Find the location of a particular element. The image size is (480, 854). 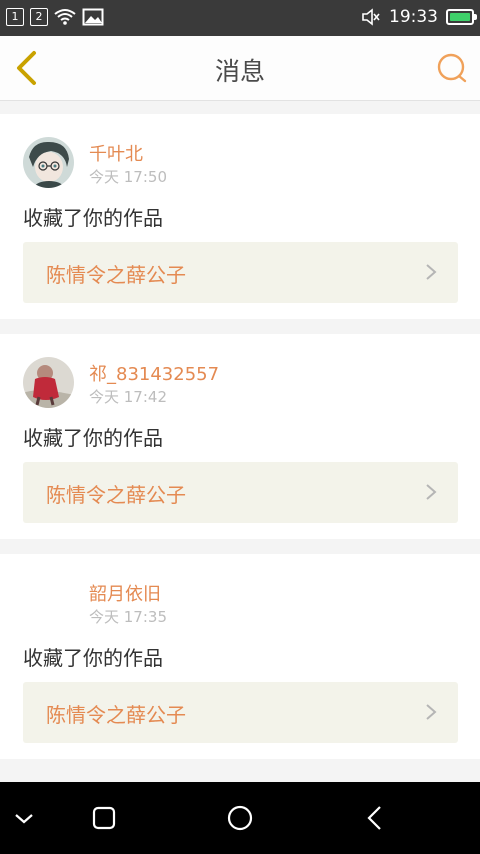

mute-icon is located at coordinates (371, 17).